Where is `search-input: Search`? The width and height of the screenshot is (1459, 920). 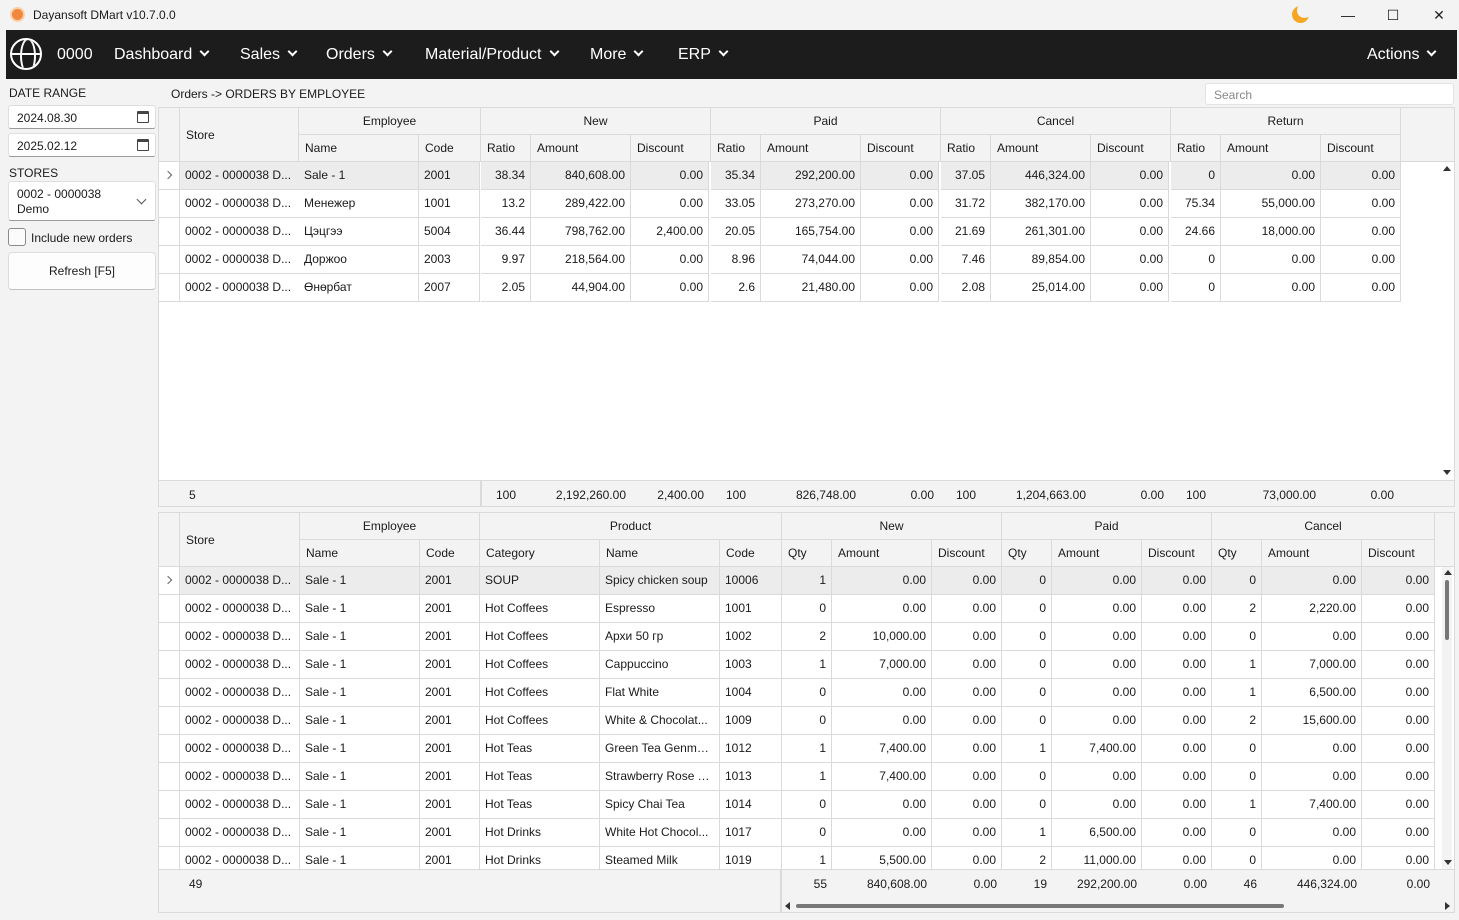 search-input: Search is located at coordinates (1329, 94).